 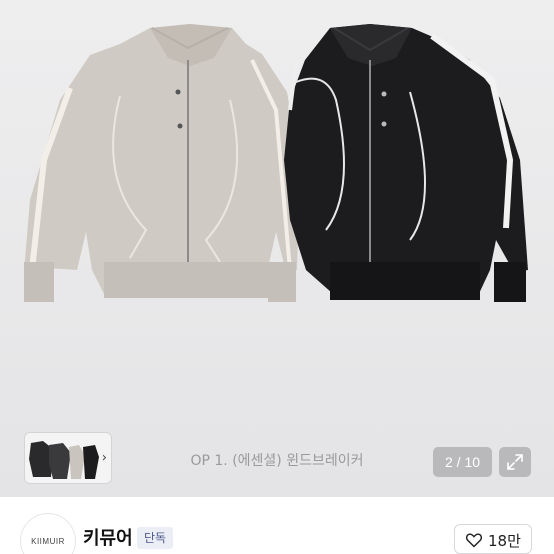 I want to click on expand-image-button, so click(x=515, y=462).